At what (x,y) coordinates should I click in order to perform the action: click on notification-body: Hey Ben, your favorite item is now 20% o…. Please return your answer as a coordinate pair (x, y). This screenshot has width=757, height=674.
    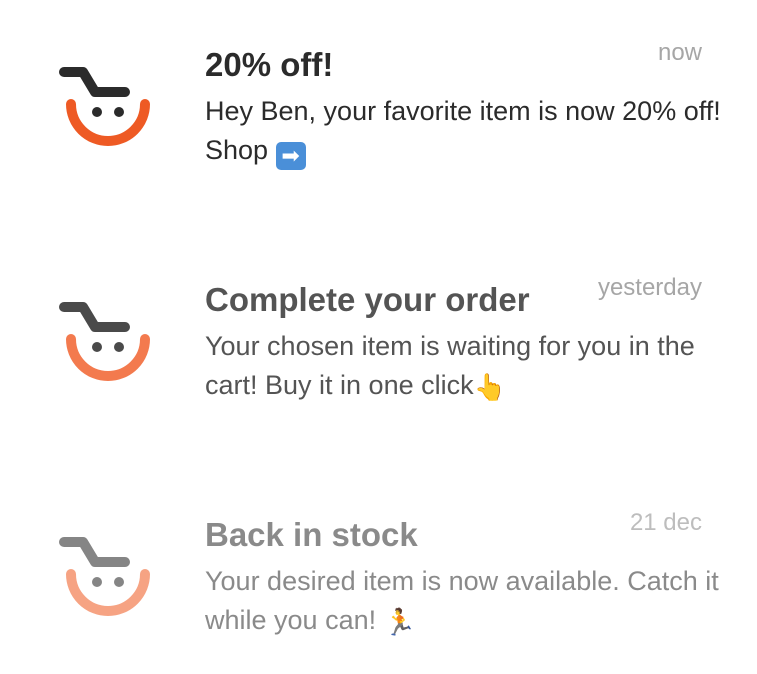
    Looking at the image, I should click on (465, 131).